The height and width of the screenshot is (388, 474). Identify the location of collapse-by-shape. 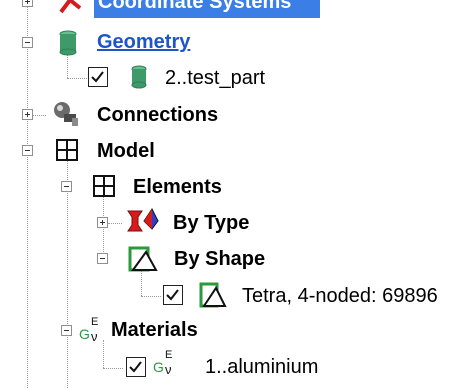
(102, 258).